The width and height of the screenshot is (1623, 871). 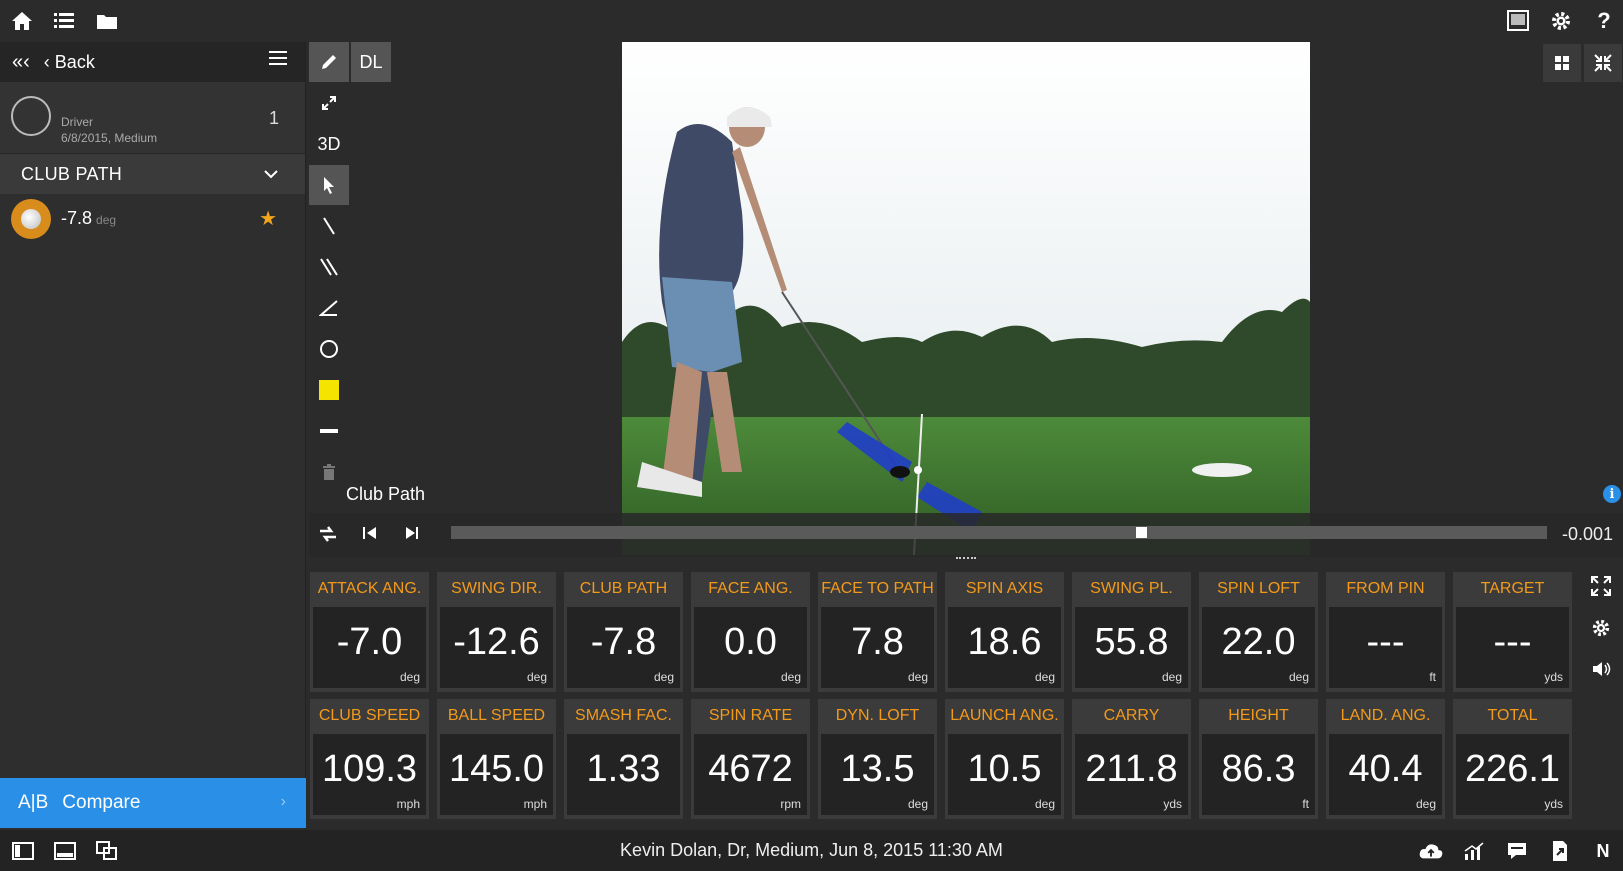 What do you see at coordinates (966, 559) in the screenshot?
I see `resize-grip` at bounding box center [966, 559].